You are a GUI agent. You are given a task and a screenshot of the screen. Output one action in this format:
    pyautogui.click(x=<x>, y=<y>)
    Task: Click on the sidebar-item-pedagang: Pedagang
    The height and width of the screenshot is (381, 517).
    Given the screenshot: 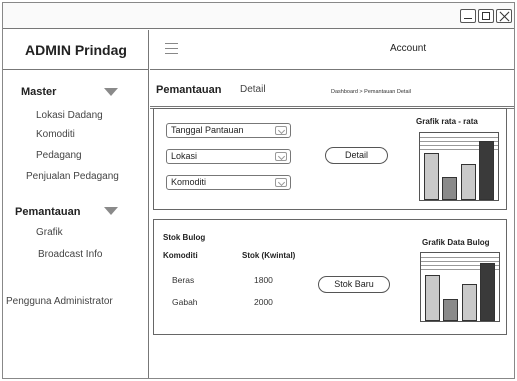 What is the action you would take?
    pyautogui.click(x=59, y=155)
    